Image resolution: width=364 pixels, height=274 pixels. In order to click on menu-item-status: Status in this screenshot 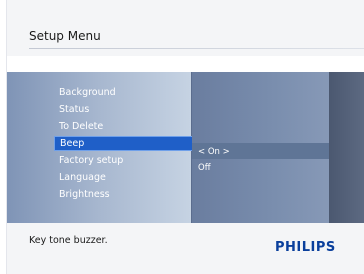, I will do `click(74, 109)`.